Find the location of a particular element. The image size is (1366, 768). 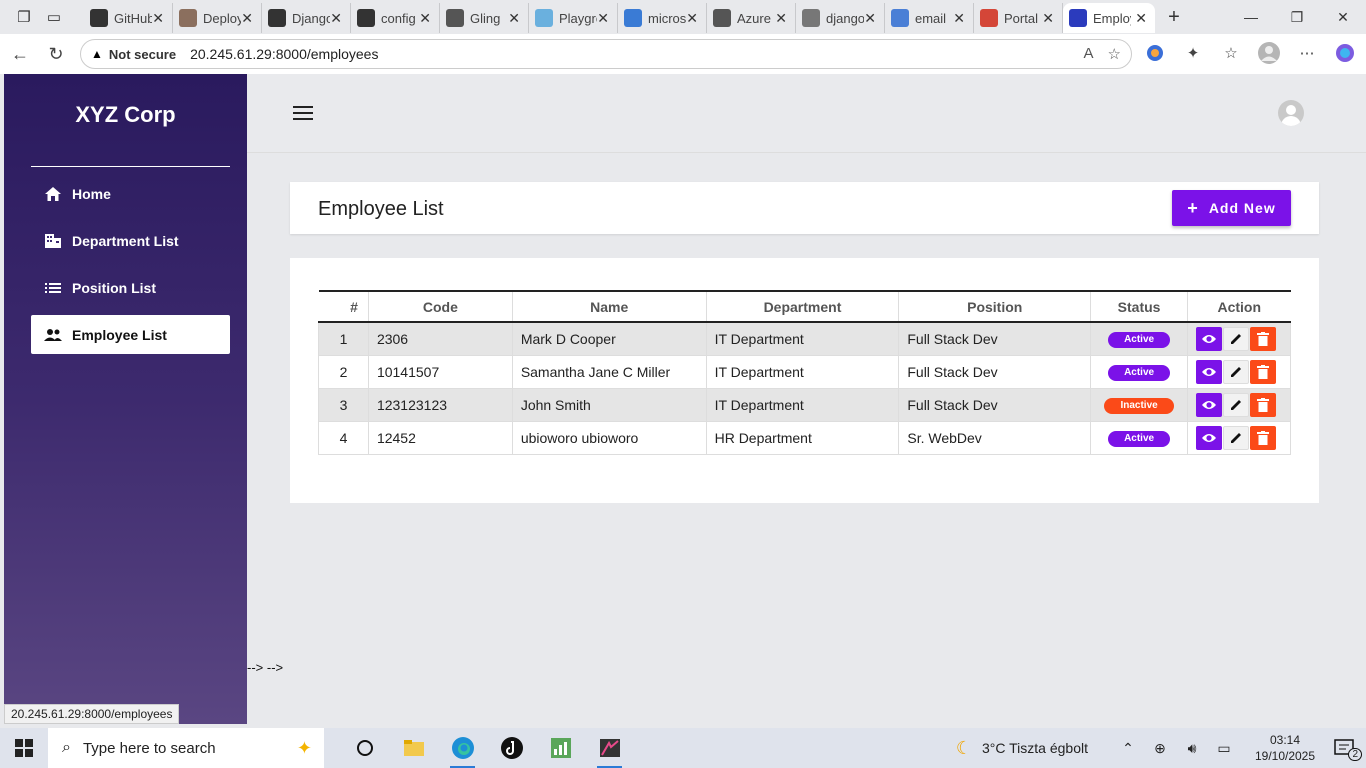

chart-app-icon is located at coordinates (560, 748).